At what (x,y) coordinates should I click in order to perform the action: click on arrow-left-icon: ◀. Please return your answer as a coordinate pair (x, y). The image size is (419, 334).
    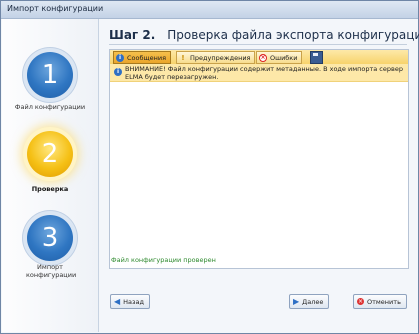
    Looking at the image, I should click on (117, 301).